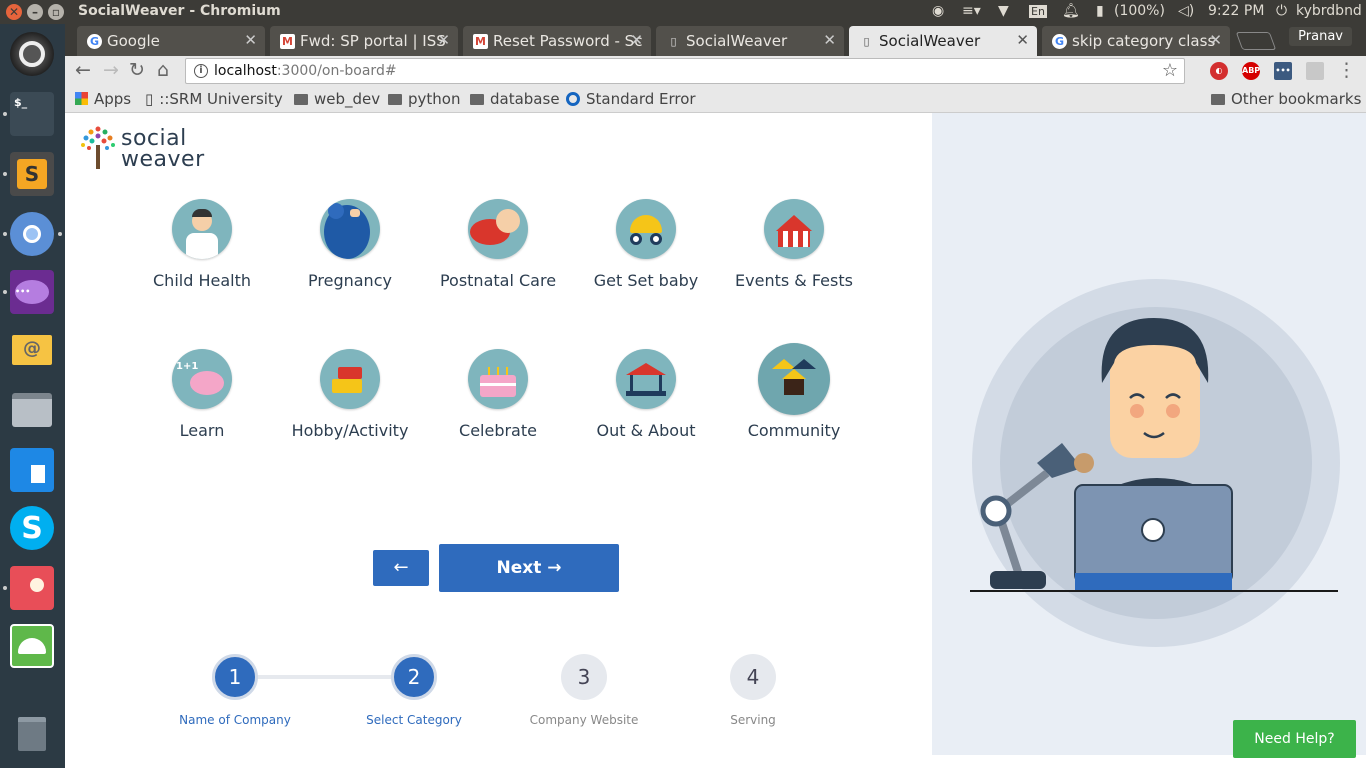 This screenshot has height=768, width=1366. I want to click on tab-socialweaver-1: ▯ SocialWeaver ✕, so click(750, 41).